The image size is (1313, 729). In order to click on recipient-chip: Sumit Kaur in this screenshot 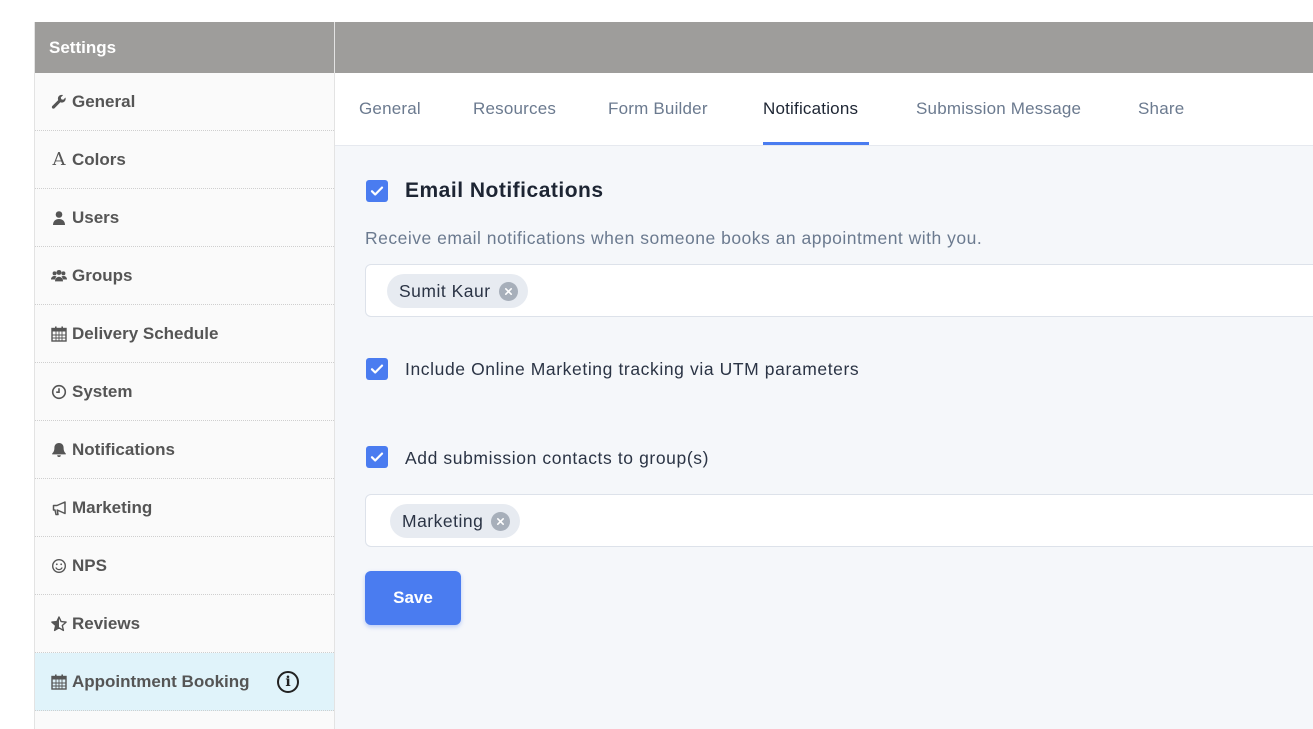, I will do `click(457, 291)`.